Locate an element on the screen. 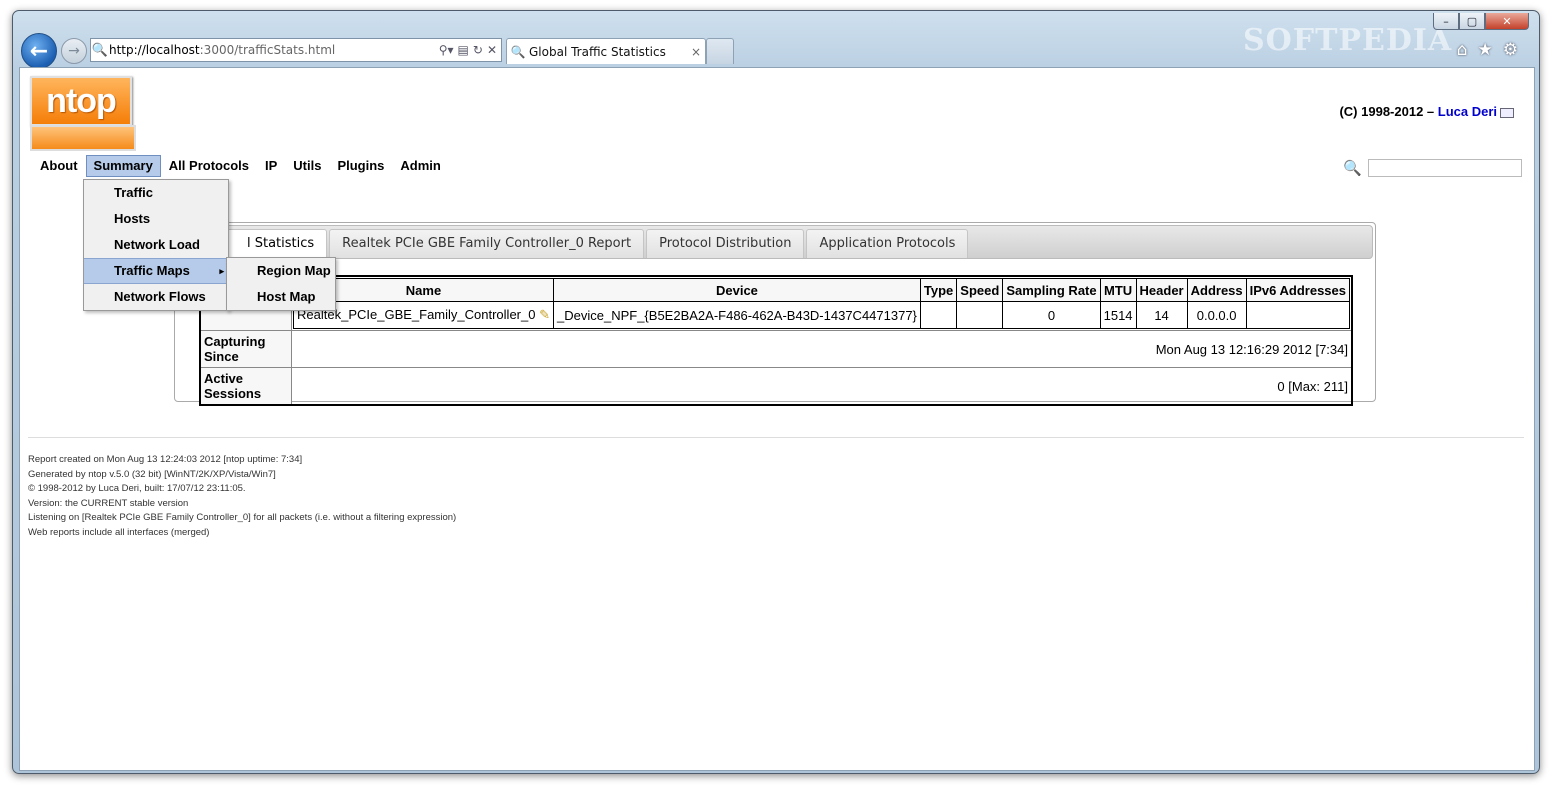  copyright: (C) 1998-2012 – Luca Deri is located at coordinates (1426, 111).